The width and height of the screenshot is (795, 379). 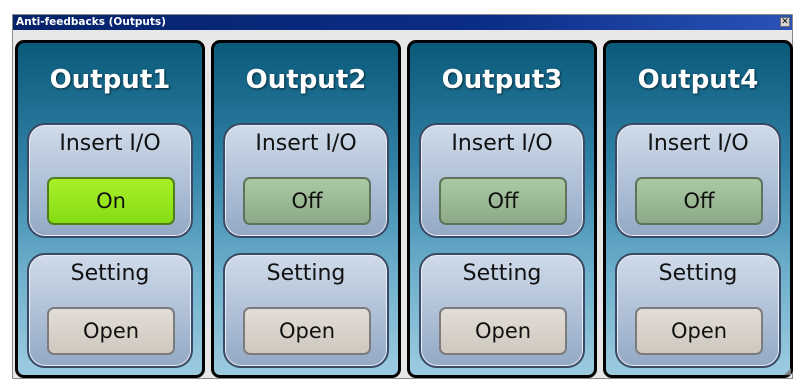 I want to click on output-title: Output3, so click(x=502, y=80).